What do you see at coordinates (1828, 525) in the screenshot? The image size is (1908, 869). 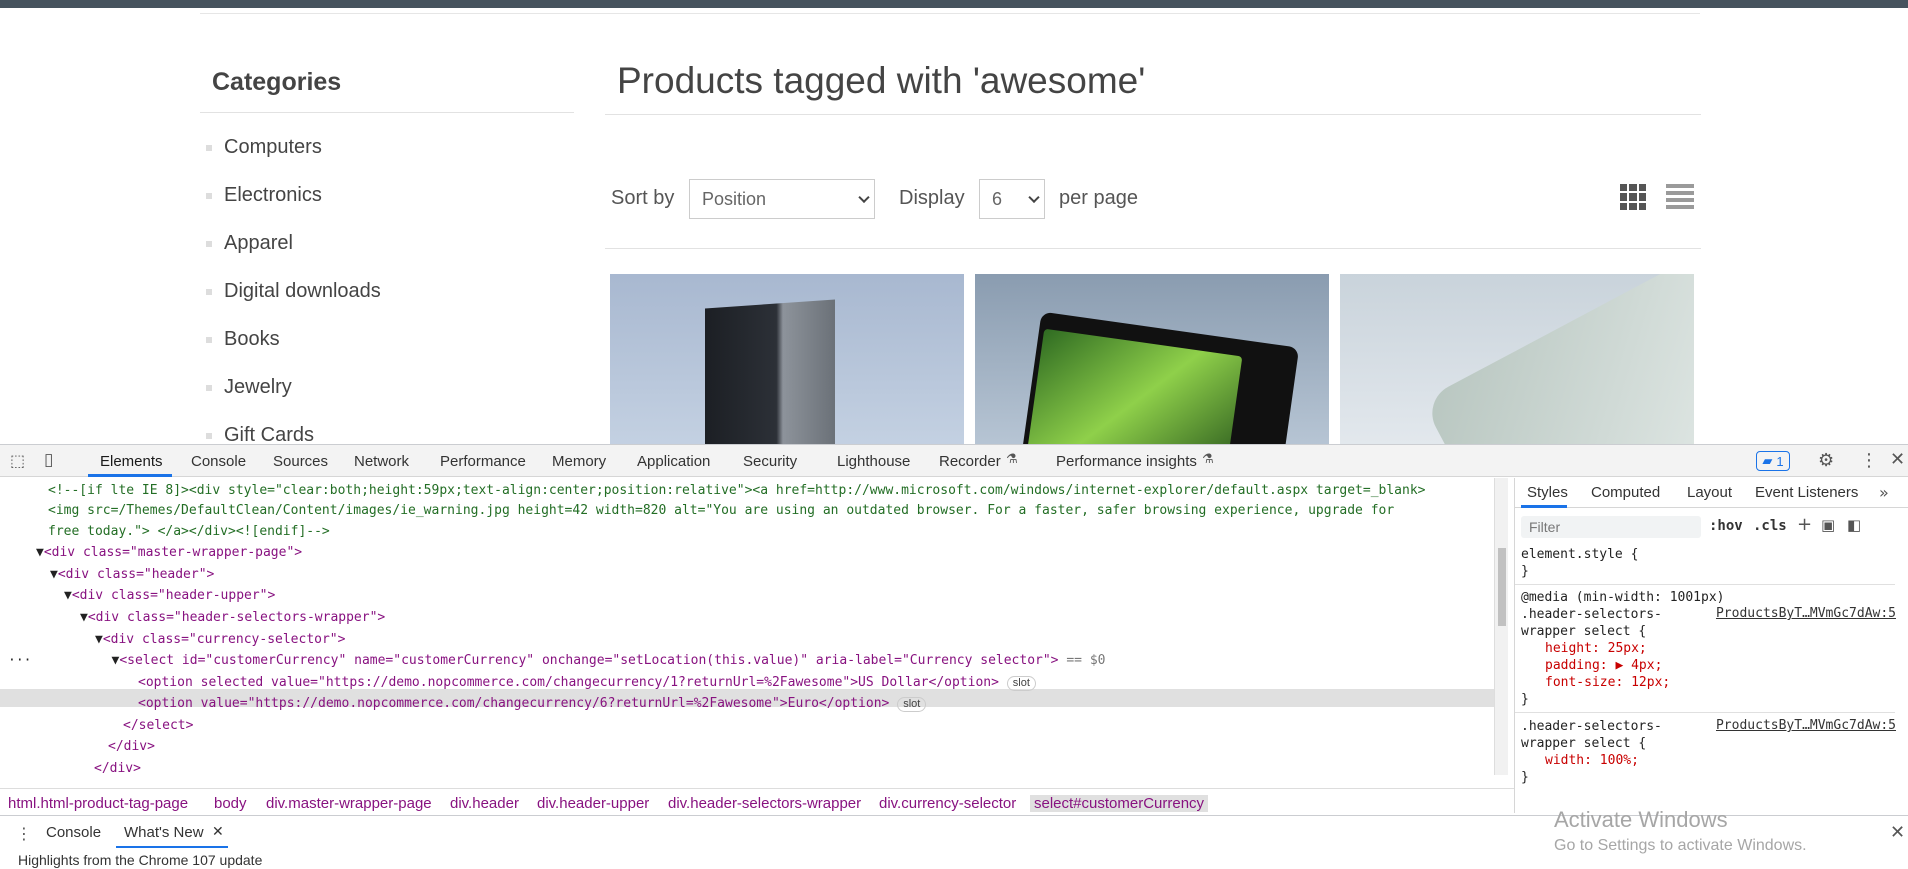 I see `paint-brush-icon: ▣` at bounding box center [1828, 525].